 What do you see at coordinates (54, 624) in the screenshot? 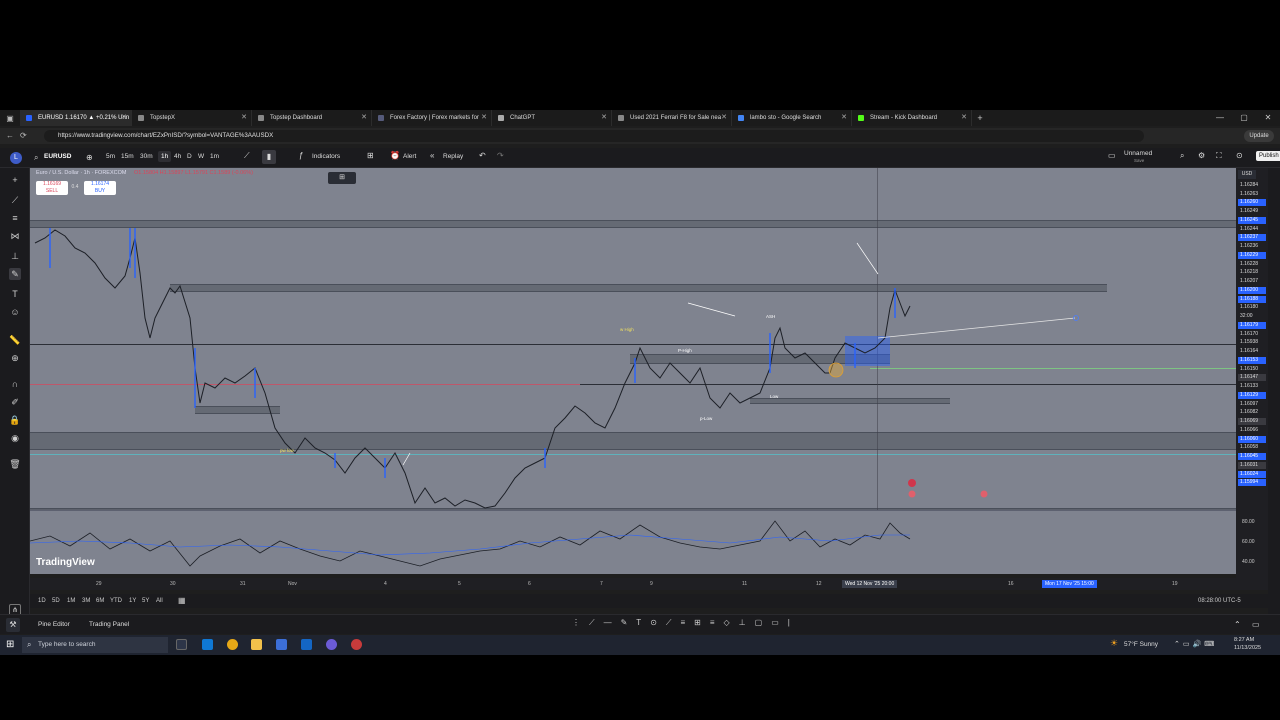
I see `pine-editor-tab: Pine Editor` at bounding box center [54, 624].